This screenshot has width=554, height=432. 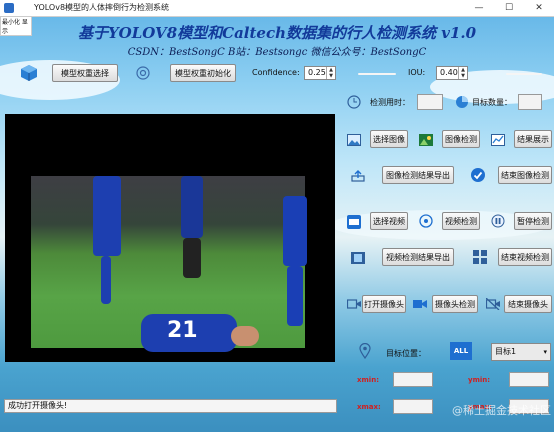 What do you see at coordinates (9, 8) in the screenshot?
I see `app-icon` at bounding box center [9, 8].